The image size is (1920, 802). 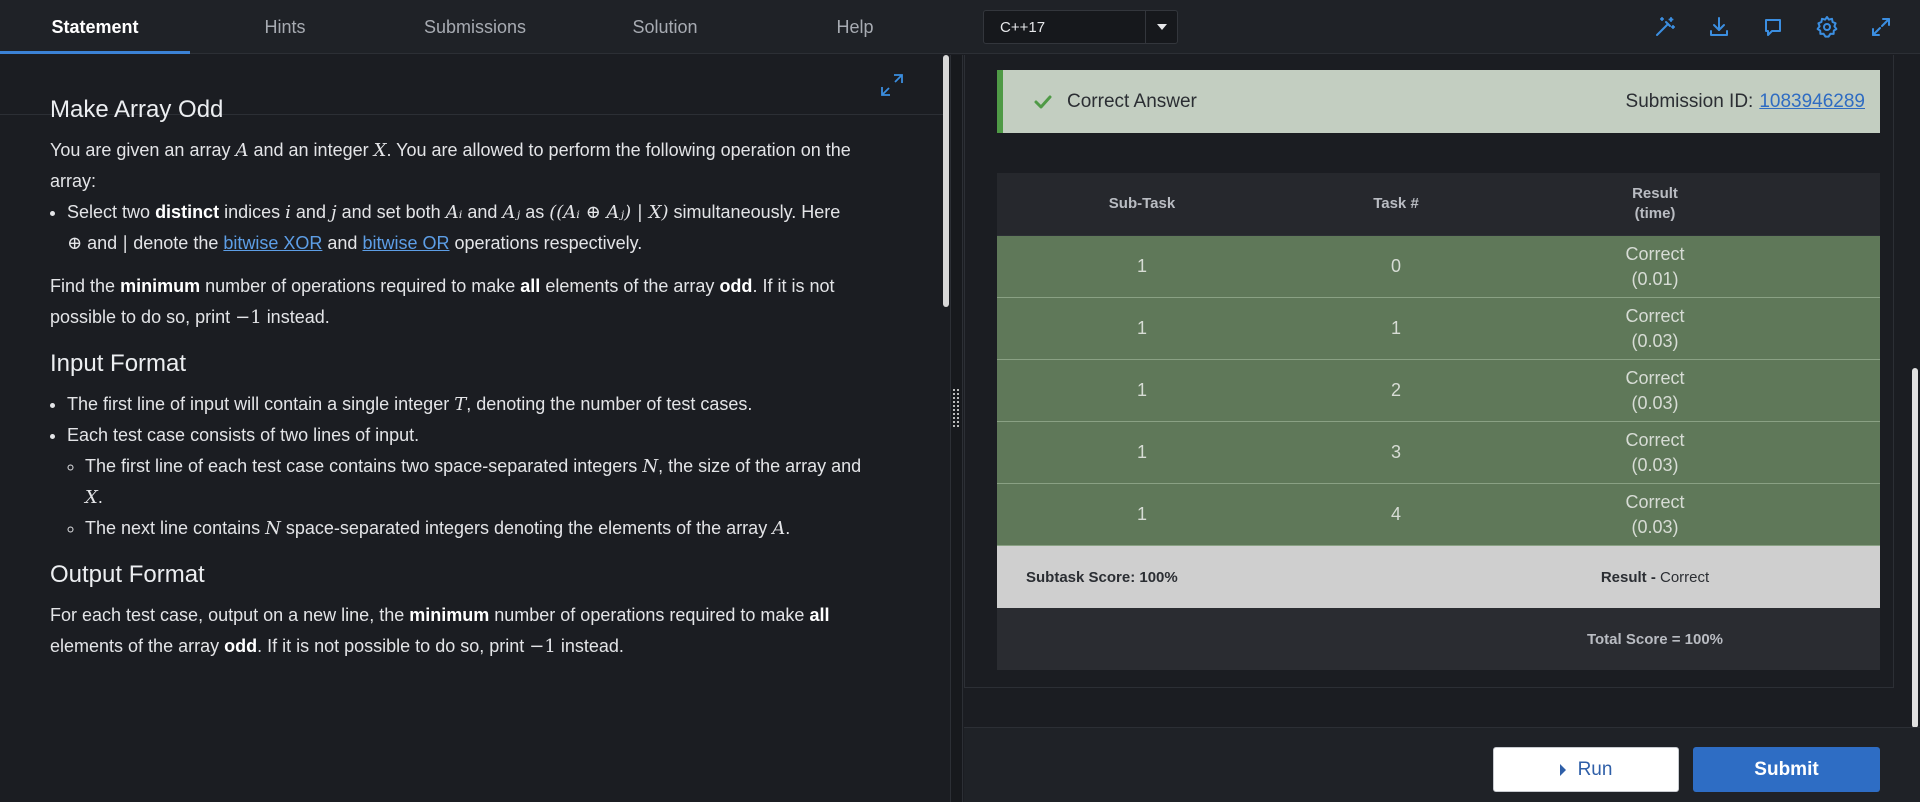 I want to click on text: indices, so click(x=252, y=212).